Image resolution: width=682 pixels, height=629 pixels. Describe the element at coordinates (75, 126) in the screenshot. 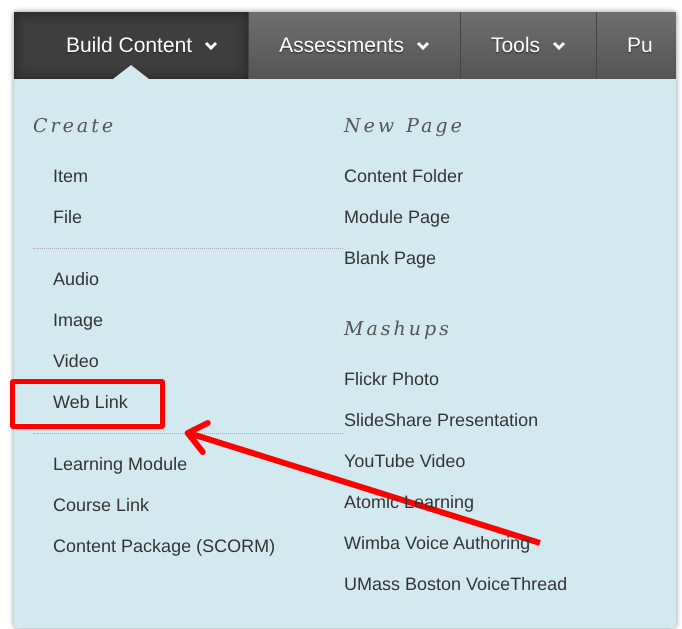

I see `section-heading: Create` at that location.